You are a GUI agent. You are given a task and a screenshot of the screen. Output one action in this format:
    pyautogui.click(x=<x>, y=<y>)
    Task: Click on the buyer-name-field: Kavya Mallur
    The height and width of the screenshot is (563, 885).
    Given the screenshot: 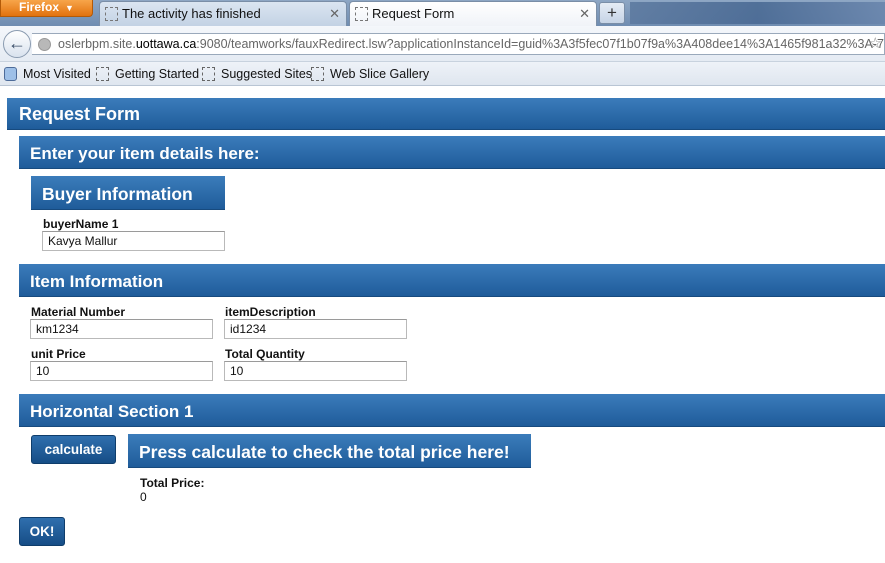 What is the action you would take?
    pyautogui.click(x=133, y=241)
    